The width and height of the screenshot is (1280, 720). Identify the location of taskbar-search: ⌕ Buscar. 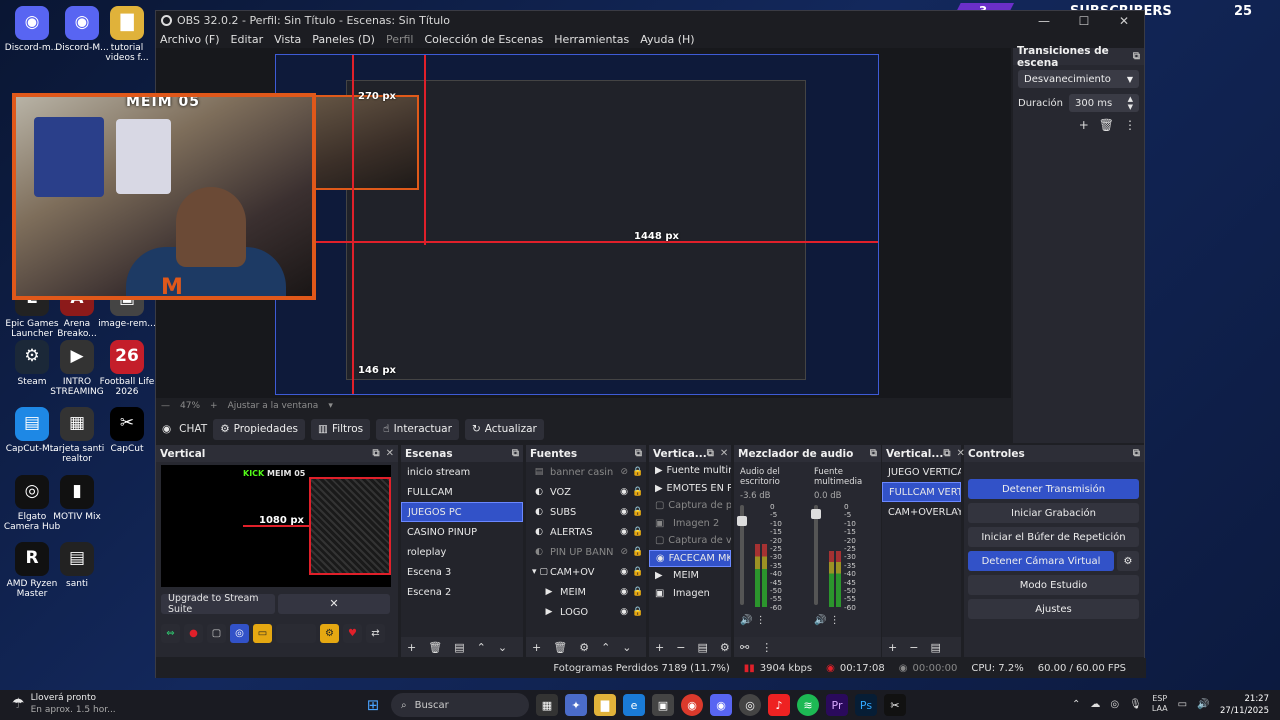
(460, 705).